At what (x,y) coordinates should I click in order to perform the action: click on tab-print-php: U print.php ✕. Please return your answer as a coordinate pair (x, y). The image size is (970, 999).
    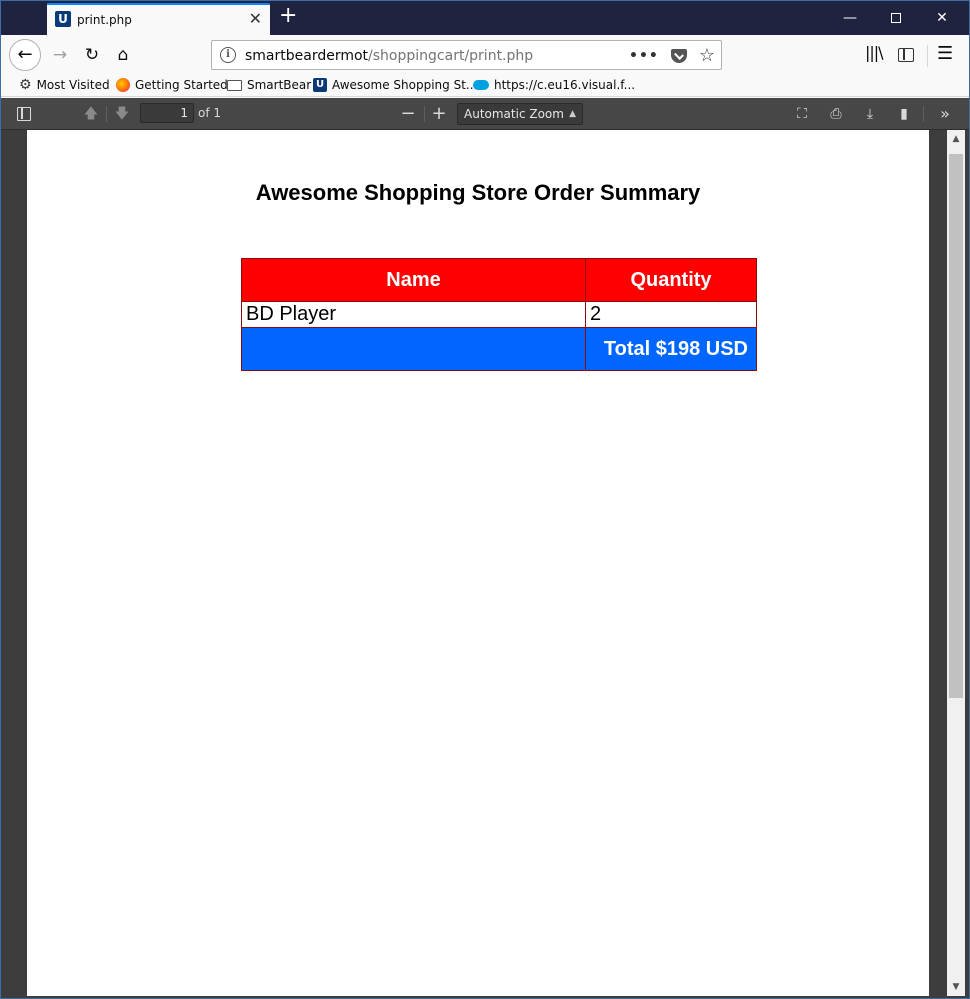
    Looking at the image, I should click on (158, 19).